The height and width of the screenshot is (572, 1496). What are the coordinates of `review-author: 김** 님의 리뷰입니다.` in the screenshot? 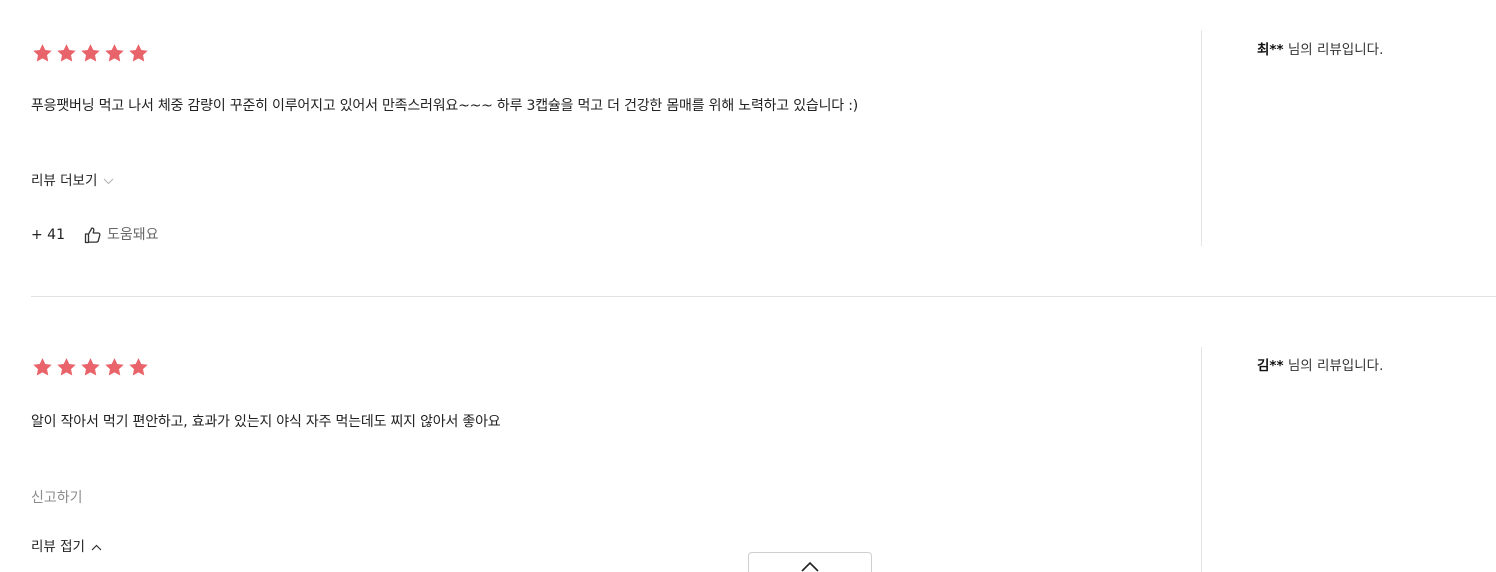 It's located at (1320, 364).